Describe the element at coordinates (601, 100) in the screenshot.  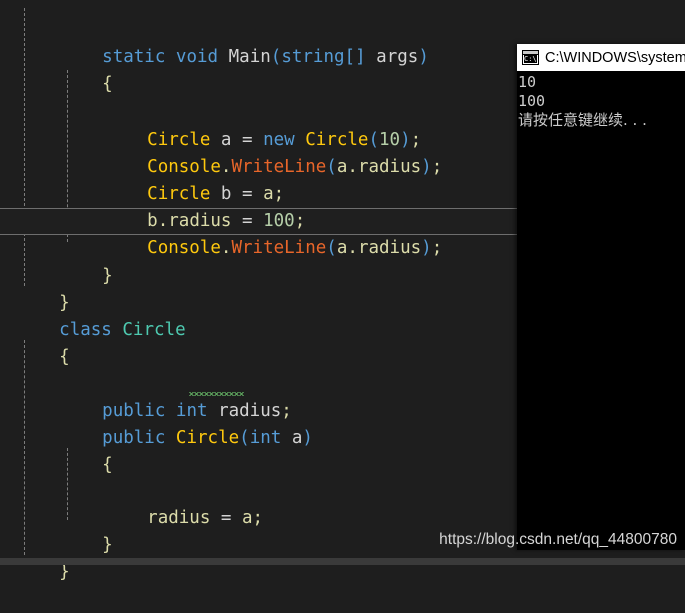
I see `console-output-area: 10 100 请按任意键继续. . .` at that location.